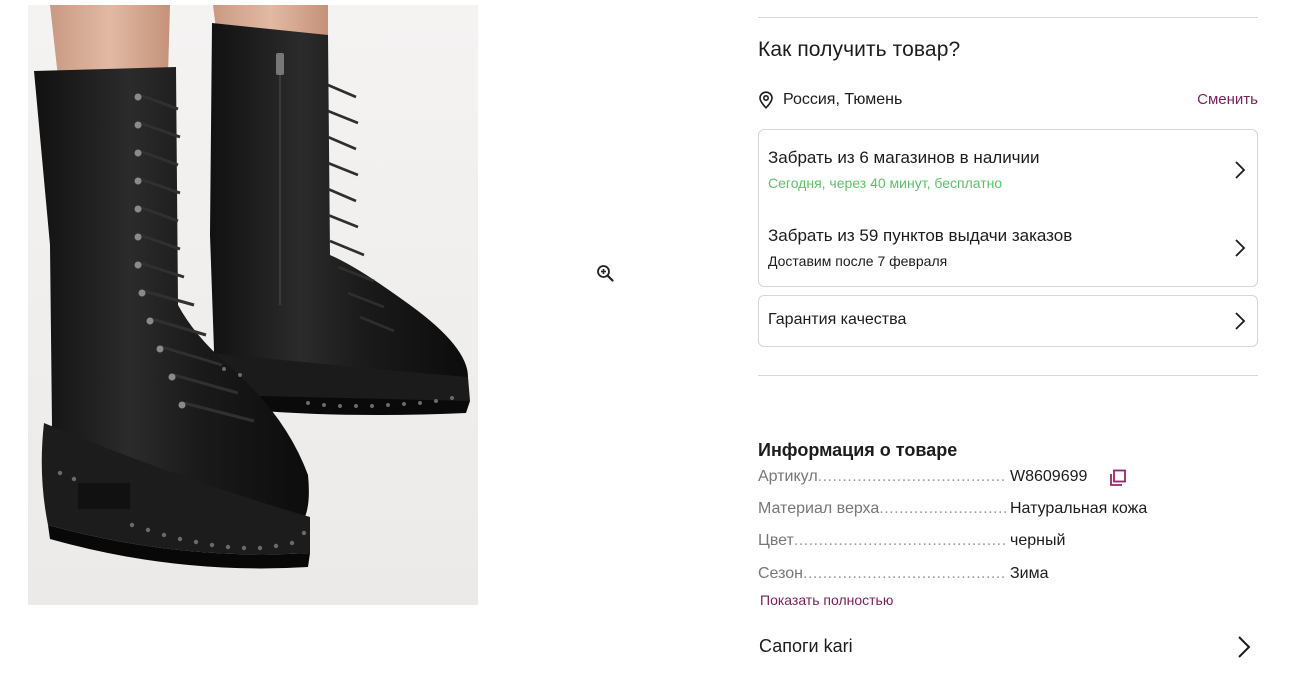 The image size is (1313, 683). I want to click on spec-value: Натуральная кожа, so click(1079, 508).